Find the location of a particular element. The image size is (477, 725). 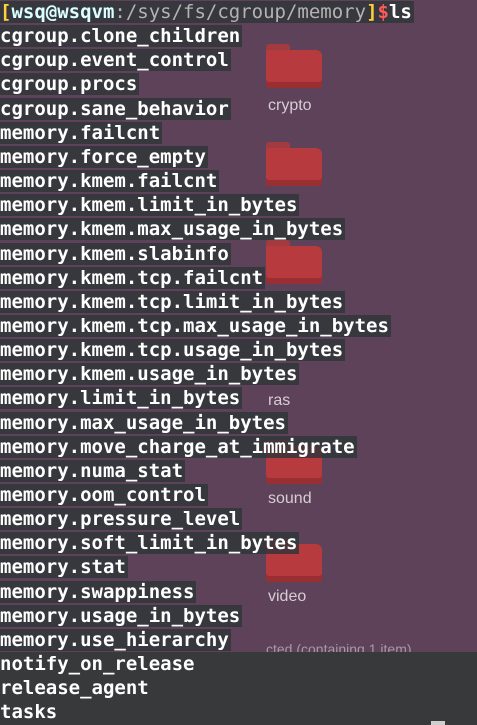

file-name: cgroup.procs is located at coordinates (70, 84).